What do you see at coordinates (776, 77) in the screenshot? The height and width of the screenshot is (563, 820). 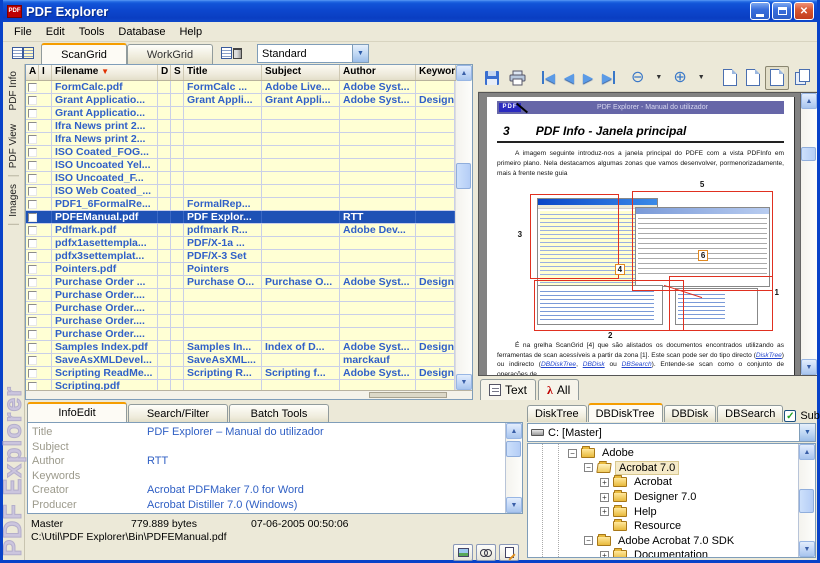 I see `continuous-pages-button` at bounding box center [776, 77].